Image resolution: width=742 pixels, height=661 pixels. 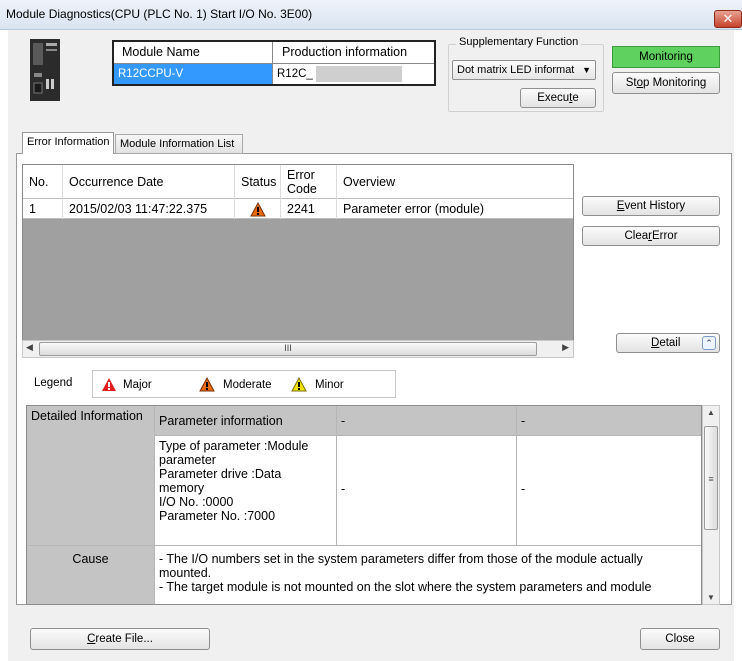 I want to click on supplementary-function-select: Dot matrix LED informat ▼, so click(x=524, y=70).